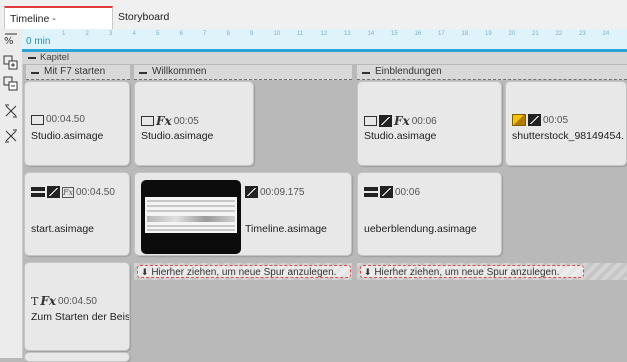  What do you see at coordinates (64, 34) in the screenshot?
I see `ruler-tick: 1` at bounding box center [64, 34].